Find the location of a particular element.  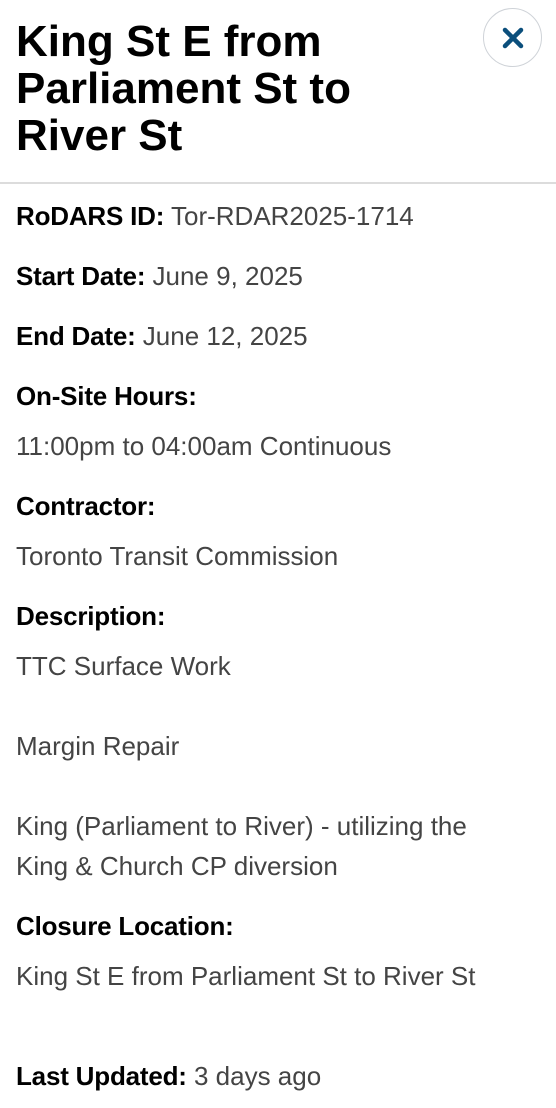

description-label: Description: is located at coordinates (91, 616).